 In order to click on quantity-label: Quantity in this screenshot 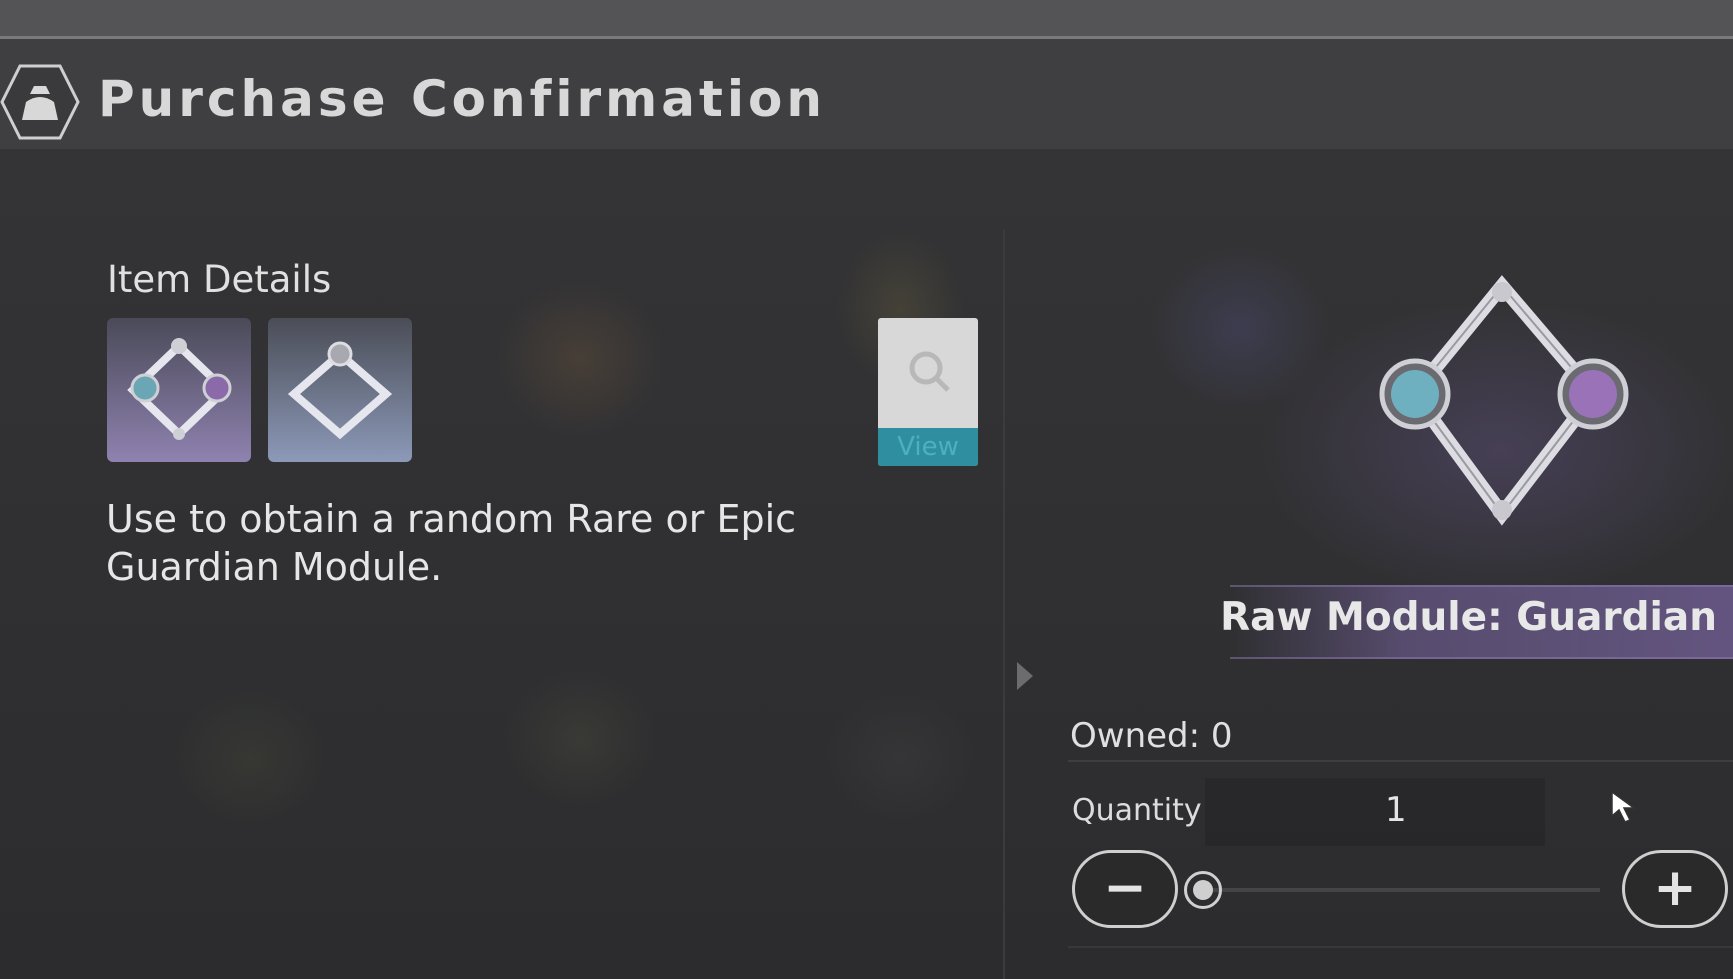, I will do `click(1137, 810)`.